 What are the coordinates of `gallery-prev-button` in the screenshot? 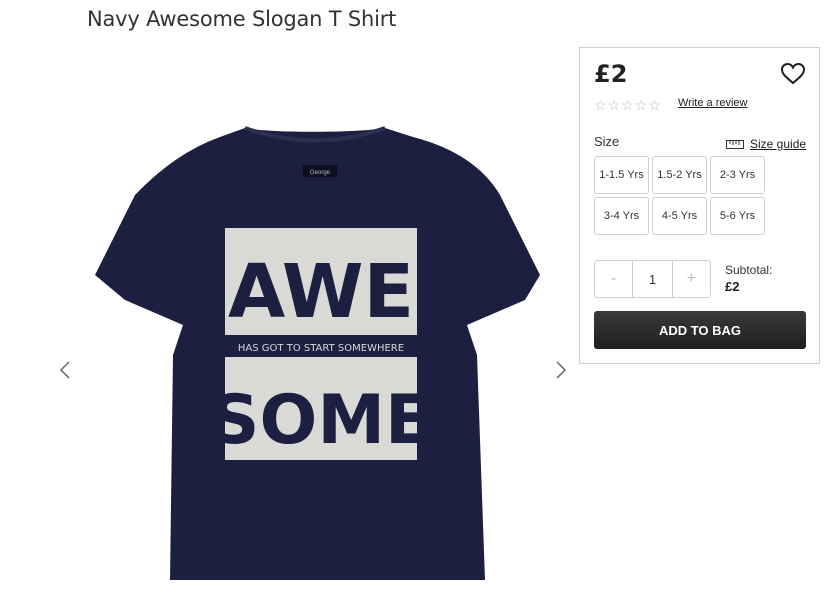 It's located at (66, 370).